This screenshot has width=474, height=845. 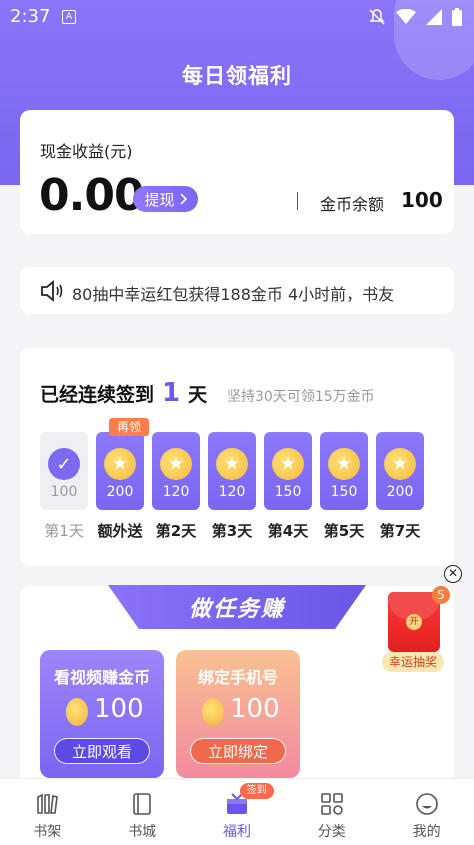 I want to click on bottom-tab-bar: 书架 书城 签到 福利 分类 我的, so click(x=237, y=811).